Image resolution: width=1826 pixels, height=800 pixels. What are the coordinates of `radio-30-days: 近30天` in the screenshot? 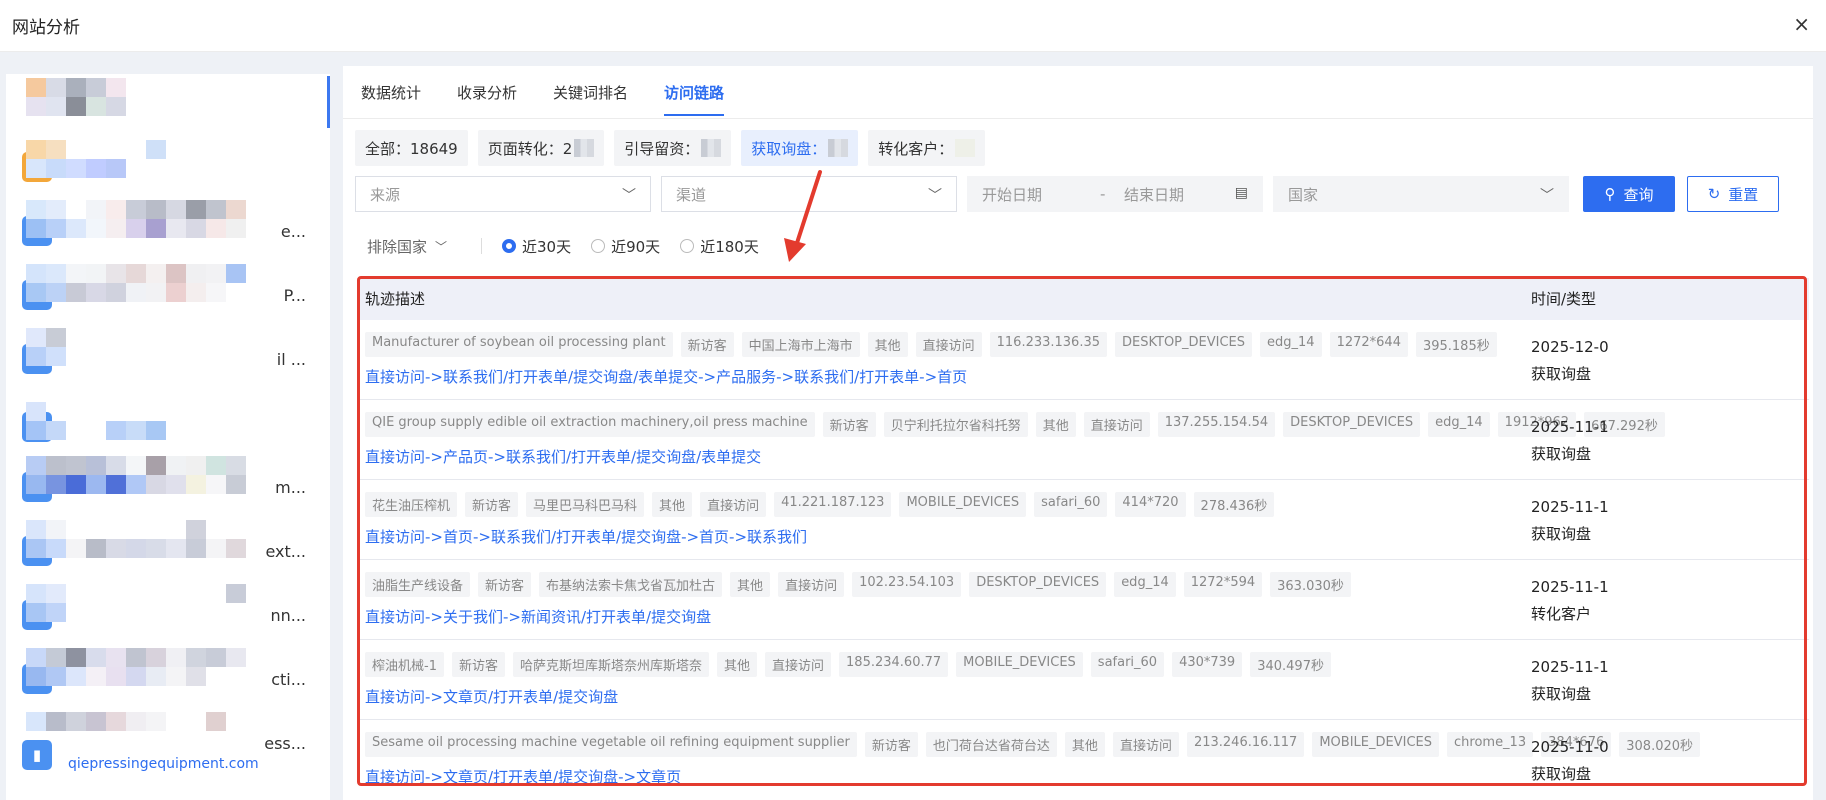 It's located at (536, 246).